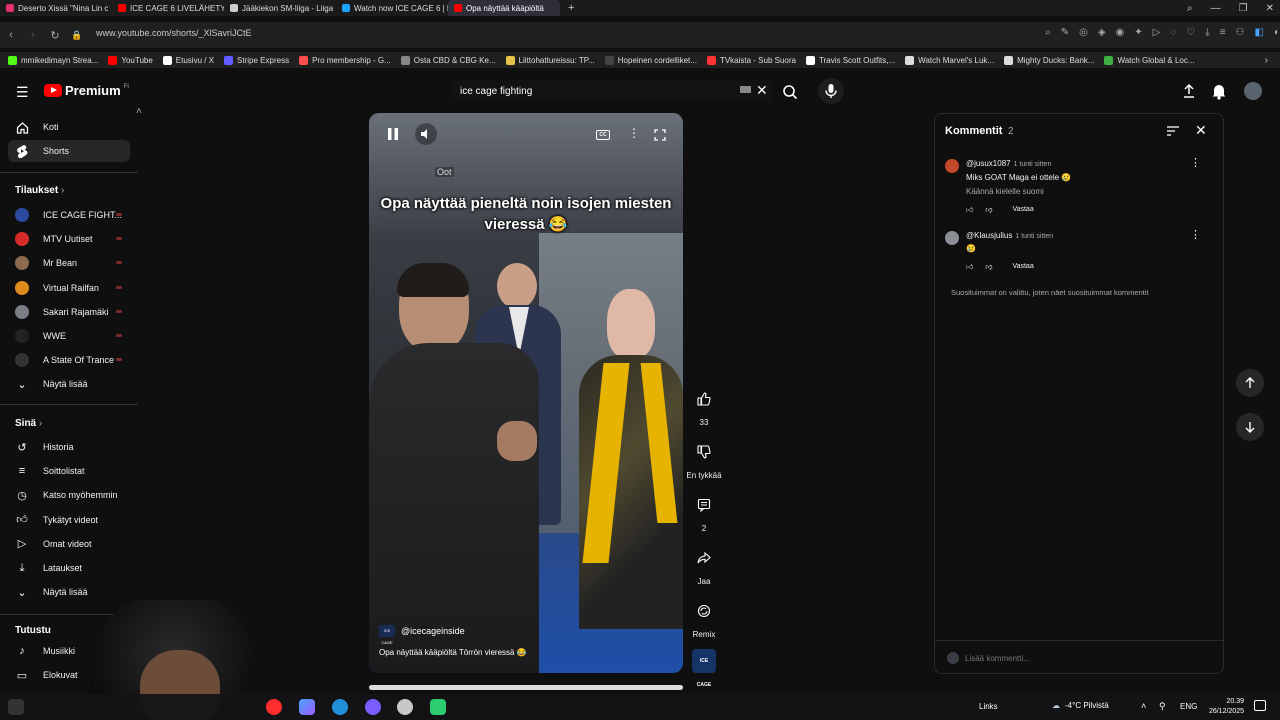 The height and width of the screenshot is (720, 1280). What do you see at coordinates (1048, 32) in the screenshot?
I see `zoom-icon: ⌕` at bounding box center [1048, 32].